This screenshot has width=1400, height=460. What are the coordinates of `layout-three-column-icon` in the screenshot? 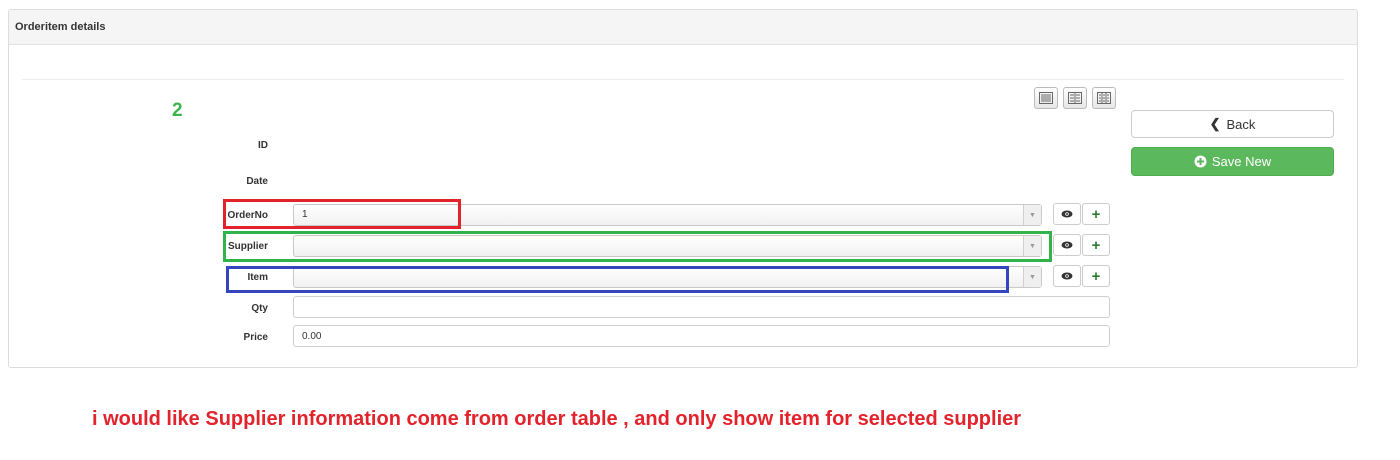 It's located at (1104, 98).